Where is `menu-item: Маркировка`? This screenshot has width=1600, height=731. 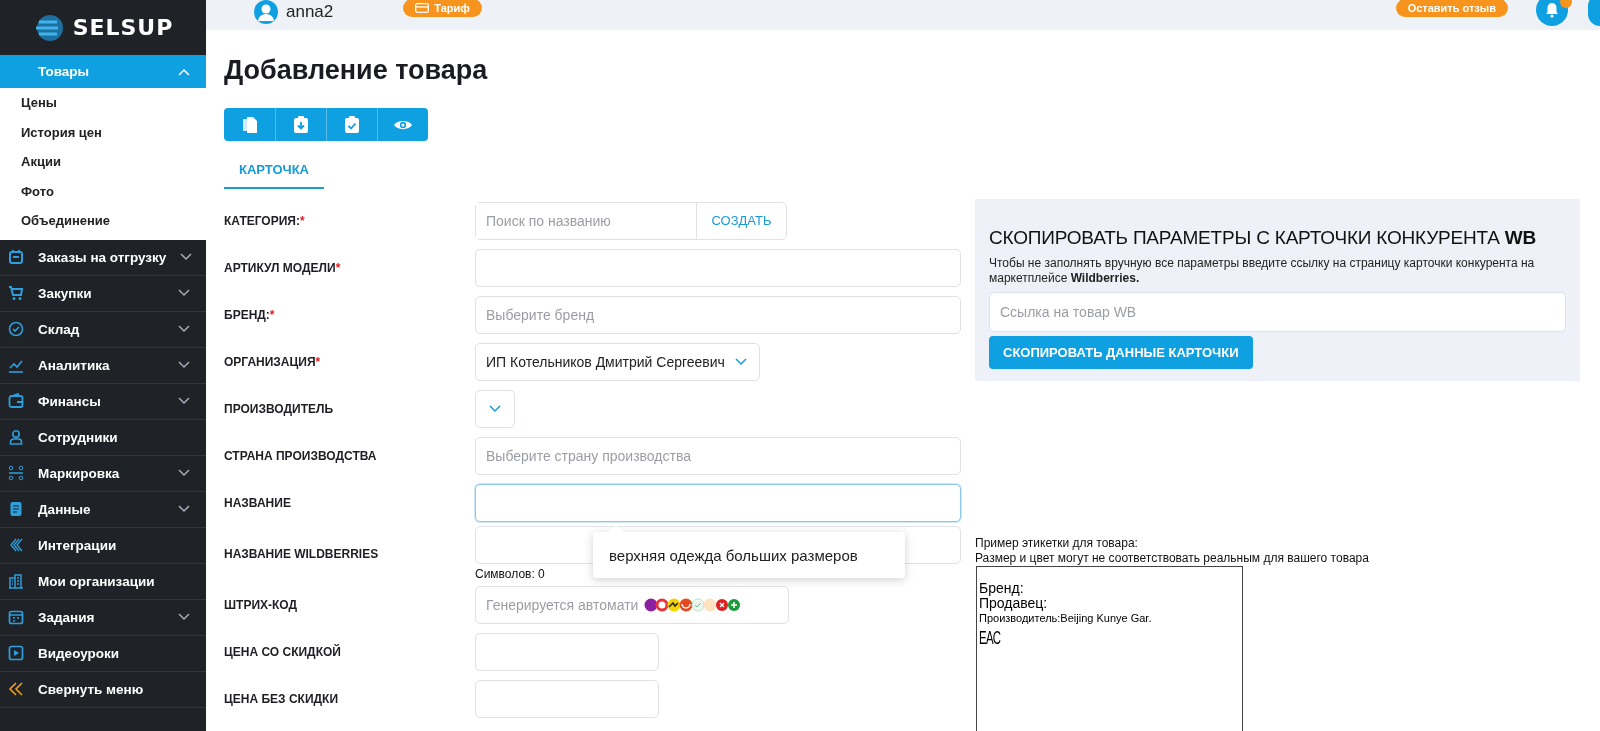
menu-item: Маркировка is located at coordinates (103, 473).